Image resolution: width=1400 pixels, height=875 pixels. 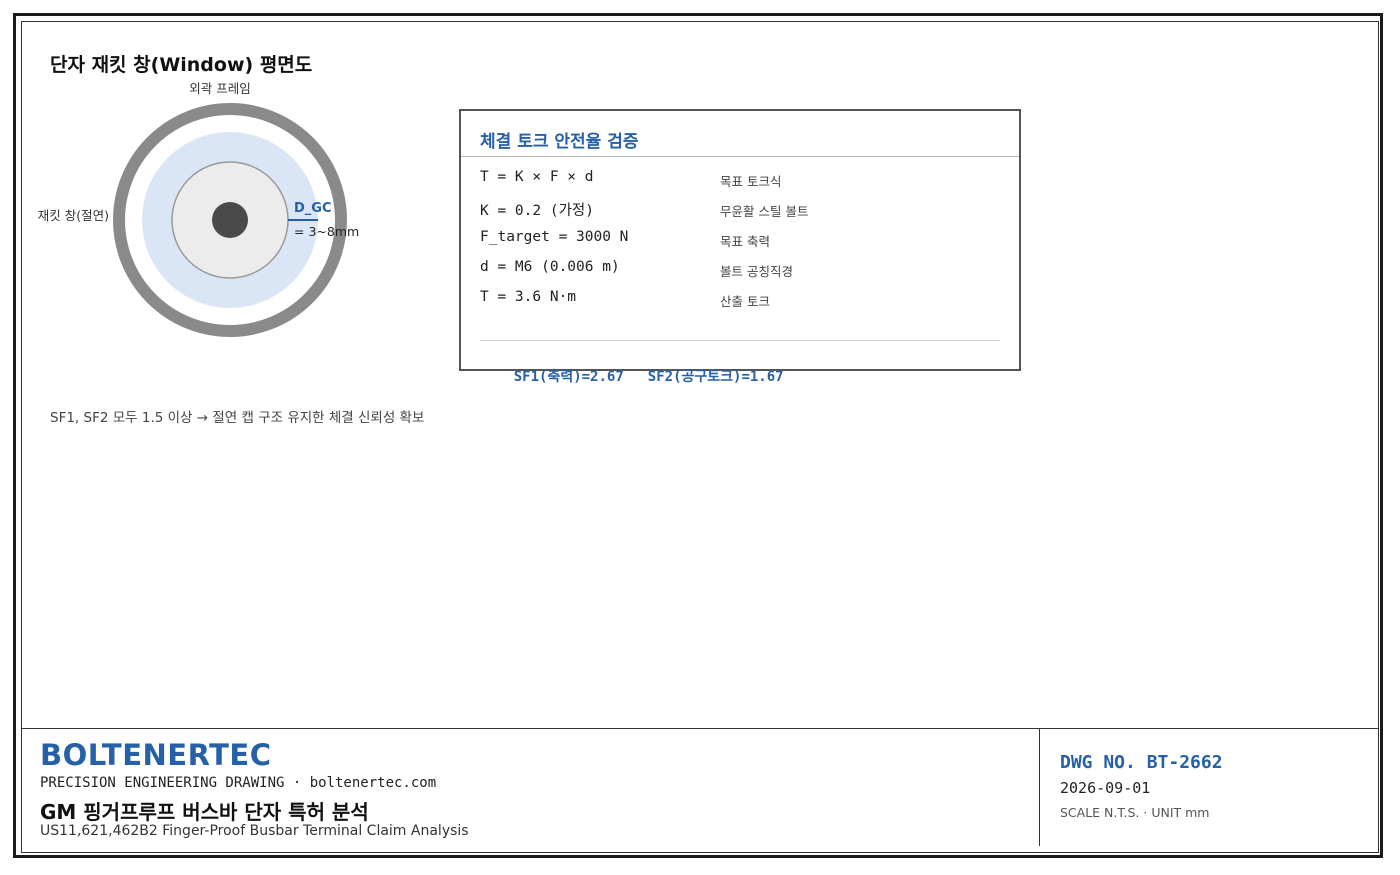 I want to click on safety-factor-summary: SF1(축력)=2.67 SF2(공구토크)=1.67, so click(x=644, y=376).